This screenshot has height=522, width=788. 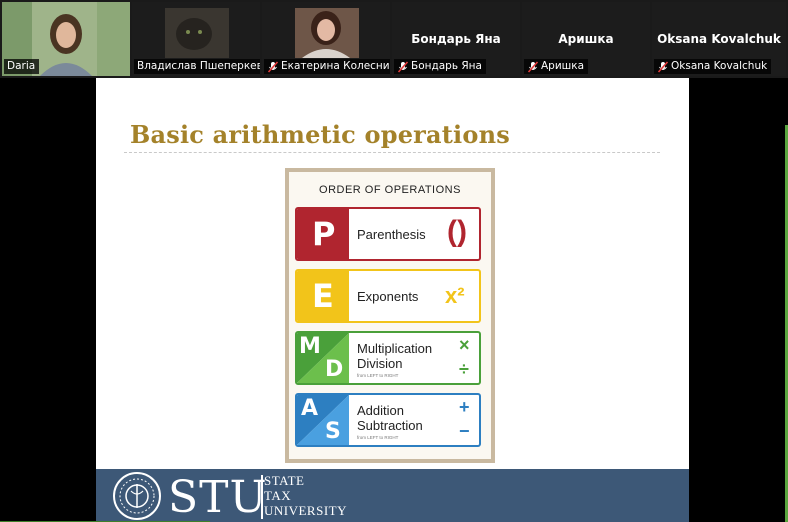 I want to click on university-name: STATE TAX UNIVERSITY, so click(x=305, y=495).